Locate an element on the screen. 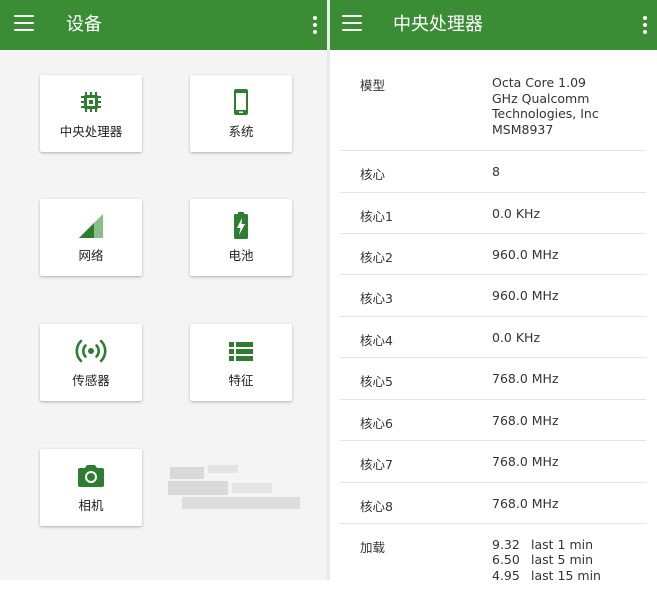  card-sensors: 传感器 is located at coordinates (91, 362).